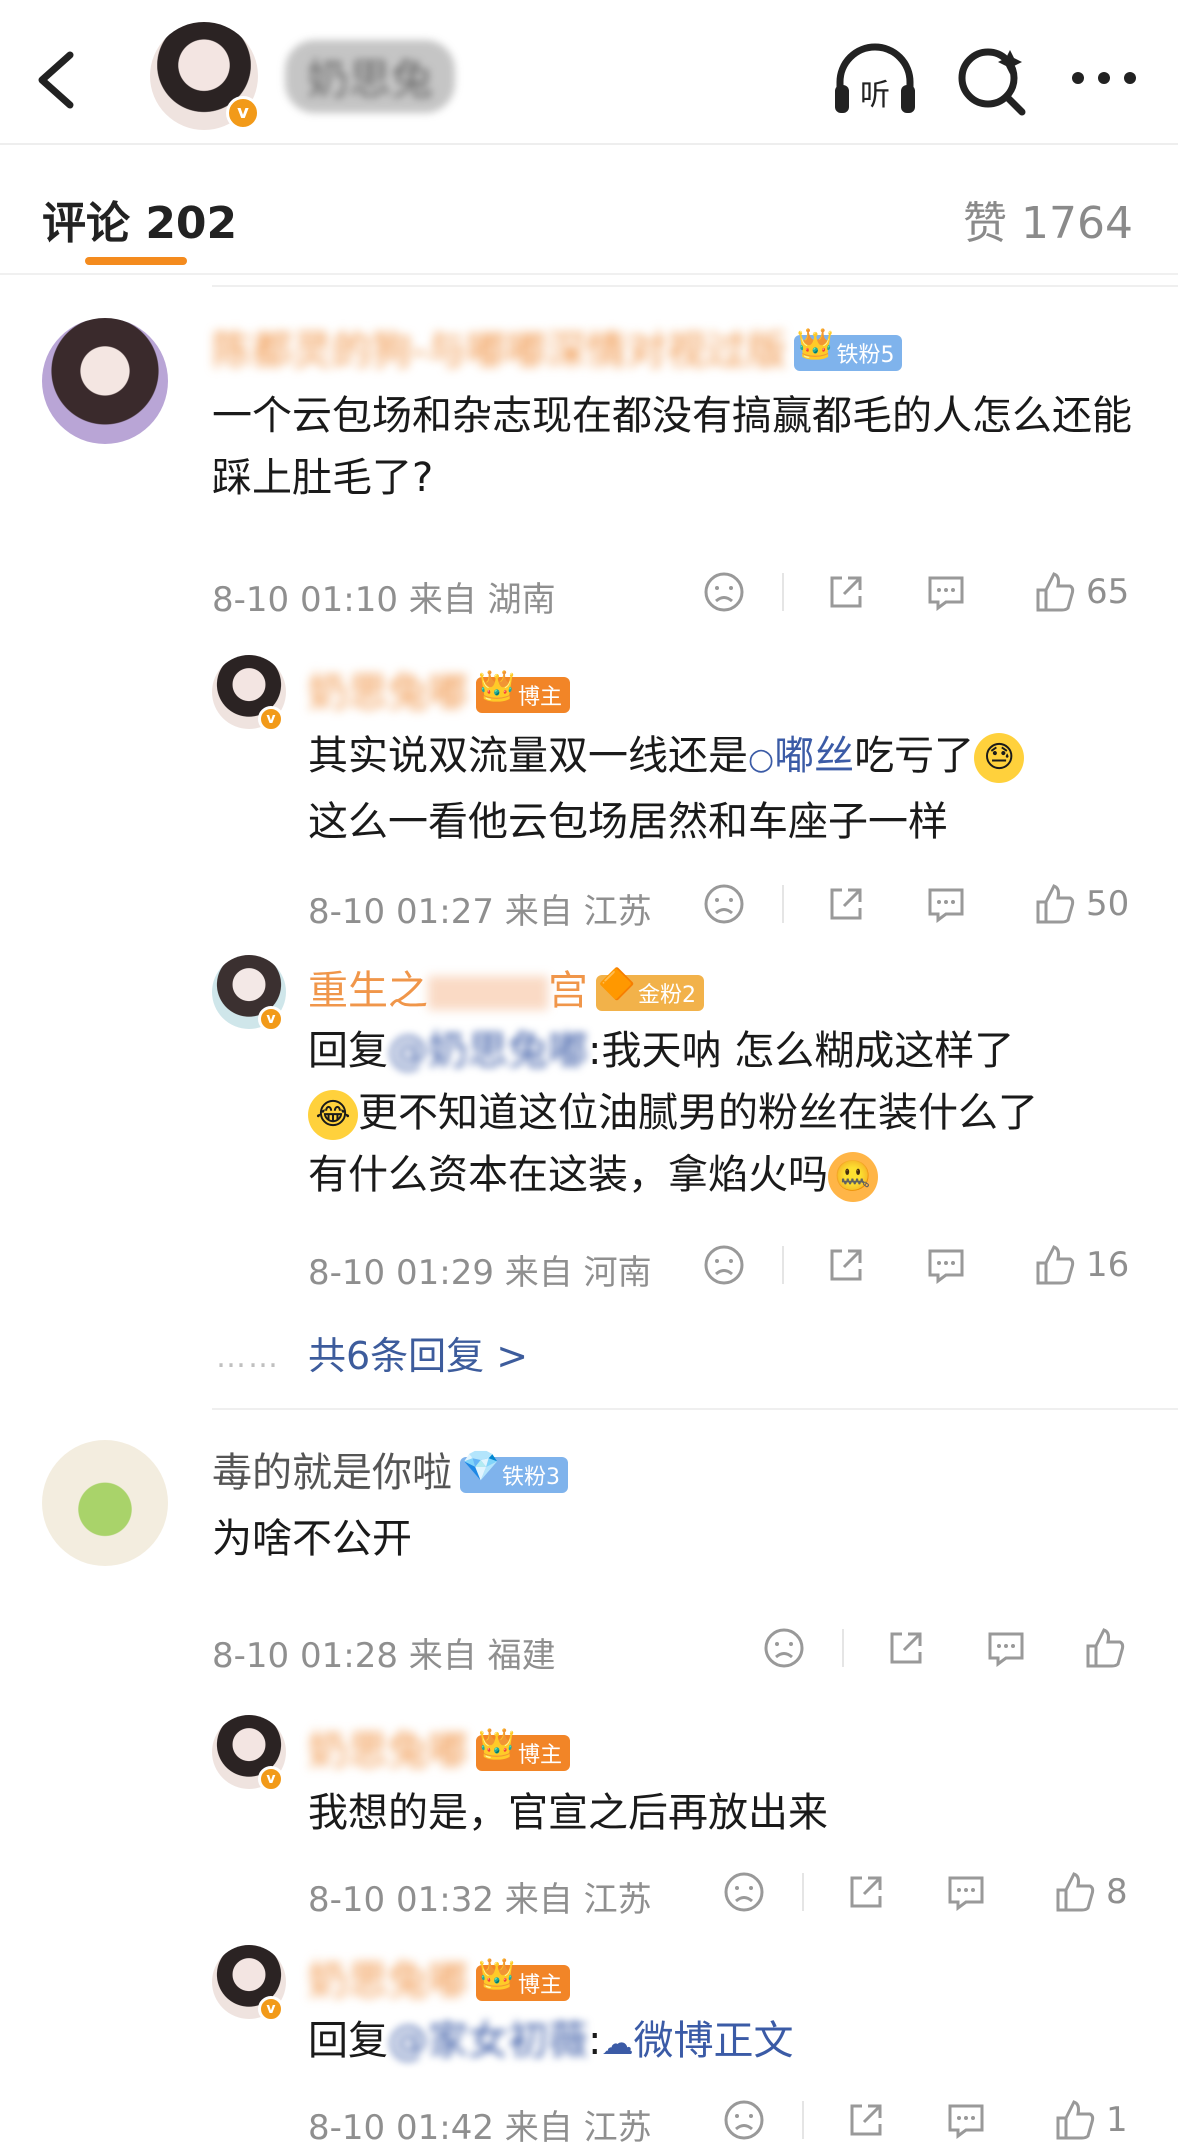  What do you see at coordinates (915, 595) in the screenshot?
I see `comment-actions: 65` at bounding box center [915, 595].